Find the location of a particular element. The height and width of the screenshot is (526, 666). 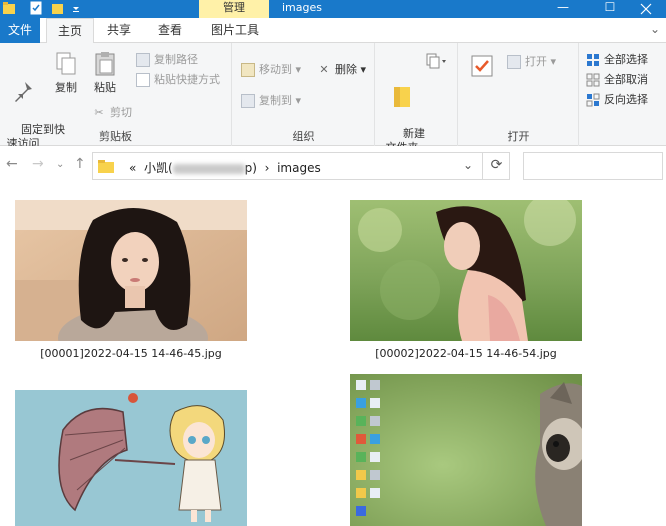

ribbon-tab-bar: 文件 主页 共享 查看 图片工具 ⌄ is located at coordinates (333, 31).